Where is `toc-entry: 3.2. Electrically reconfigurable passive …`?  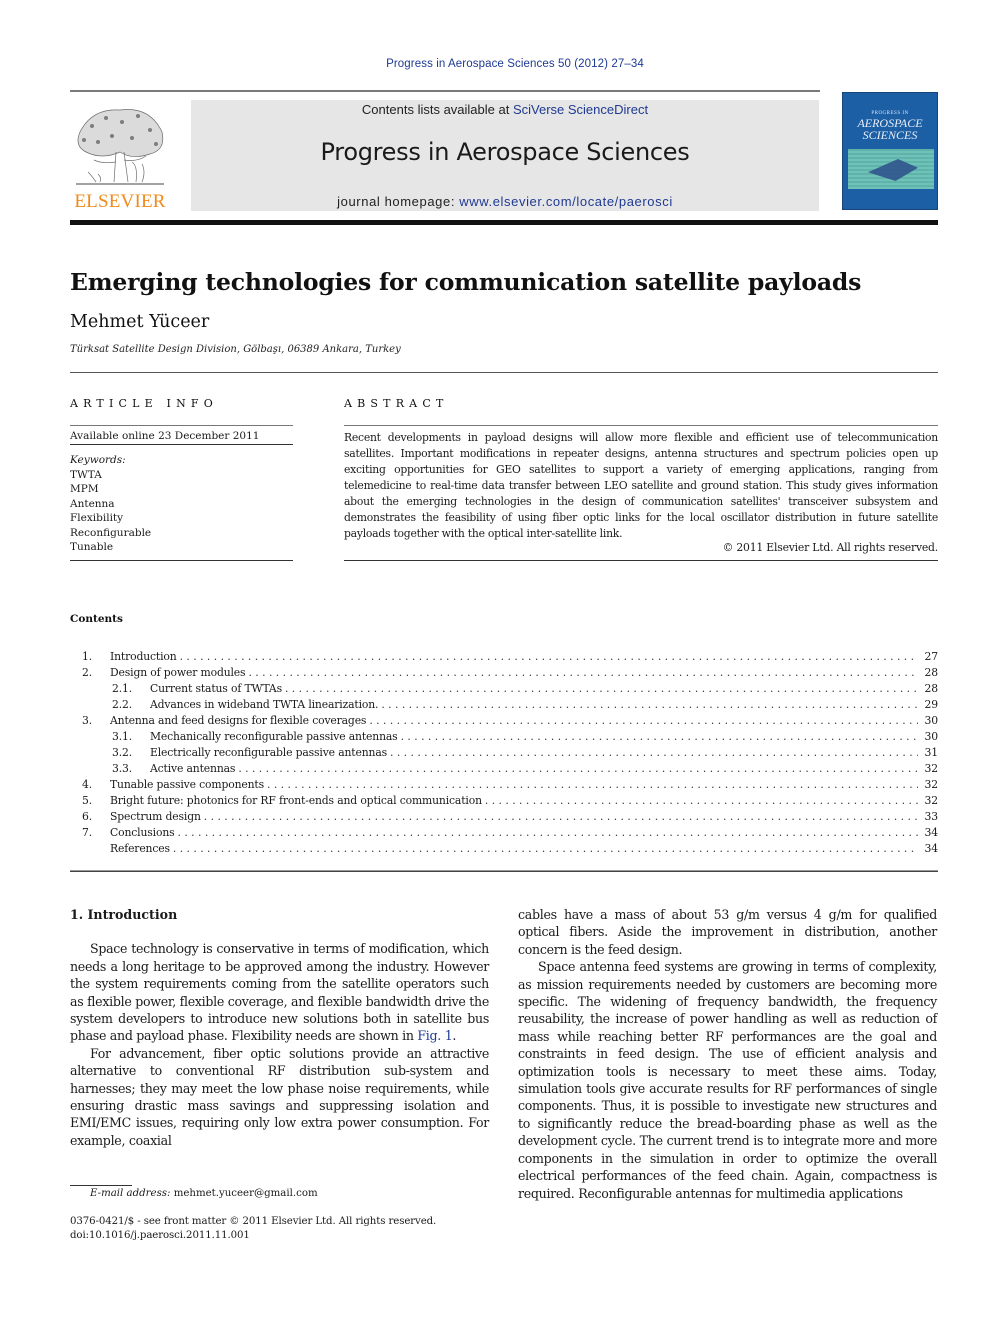
toc-entry: 3.2. Electrically reconfigurable passive … is located at coordinates (504, 753).